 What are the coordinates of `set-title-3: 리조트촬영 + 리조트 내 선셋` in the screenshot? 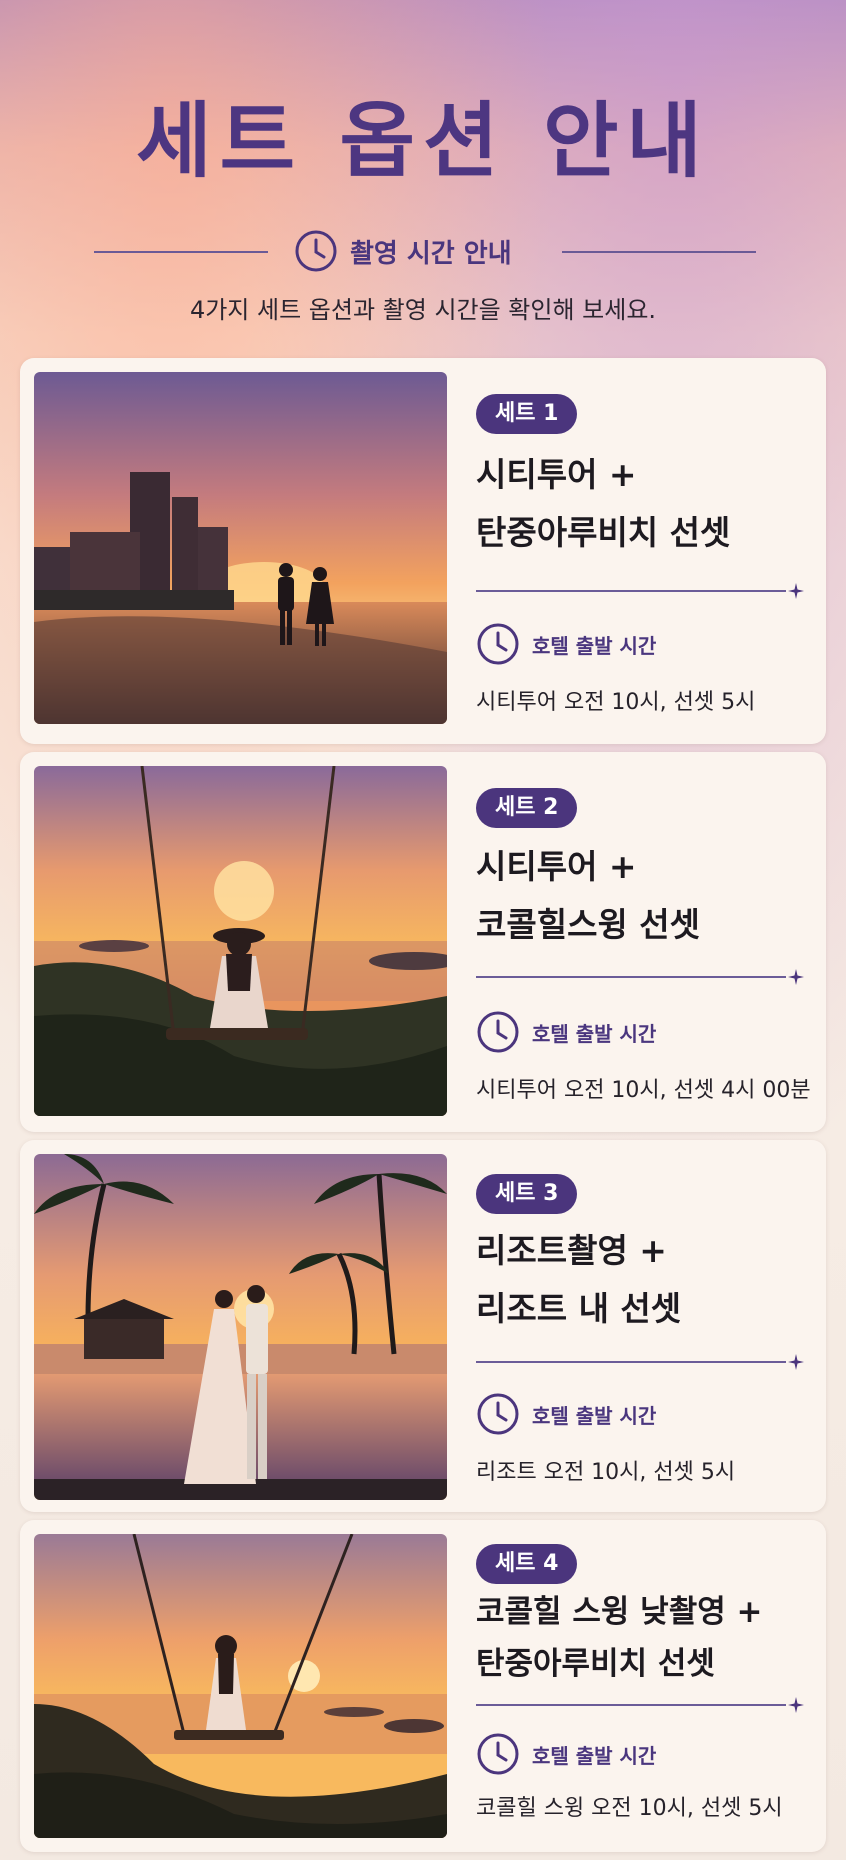 It's located at (579, 1279).